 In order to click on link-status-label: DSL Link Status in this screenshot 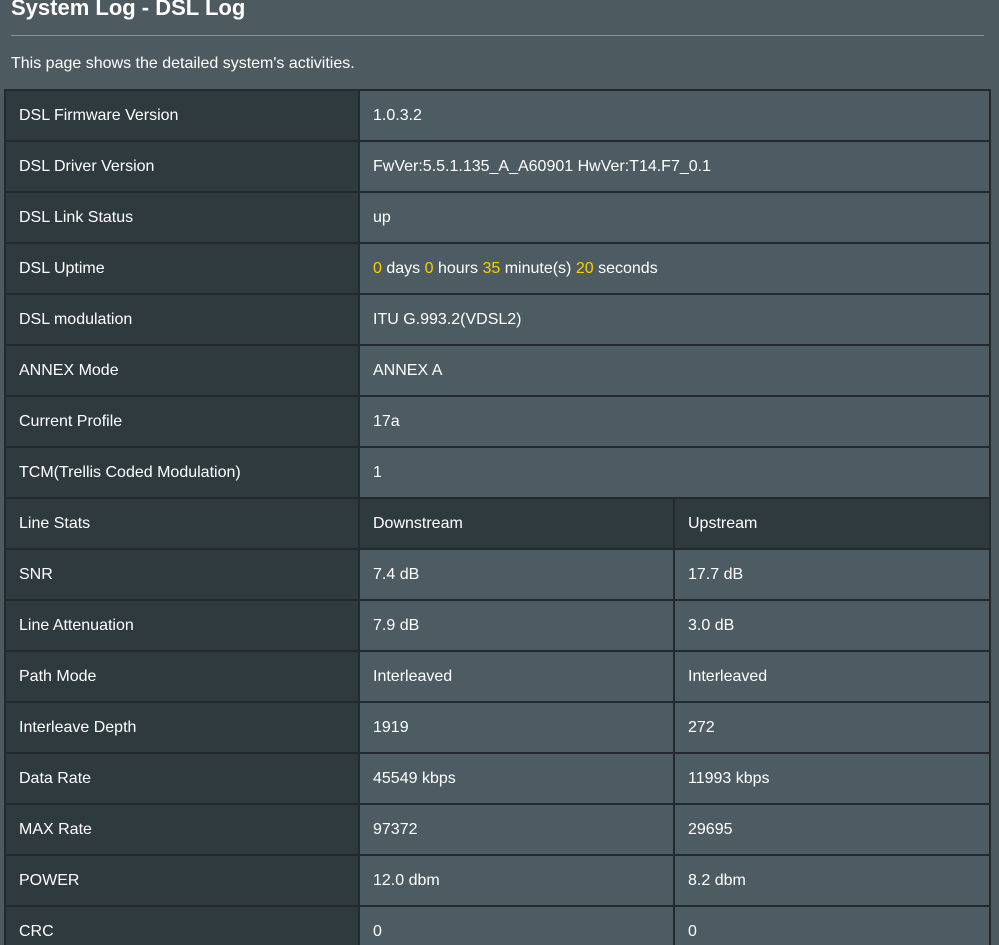, I will do `click(182, 217)`.